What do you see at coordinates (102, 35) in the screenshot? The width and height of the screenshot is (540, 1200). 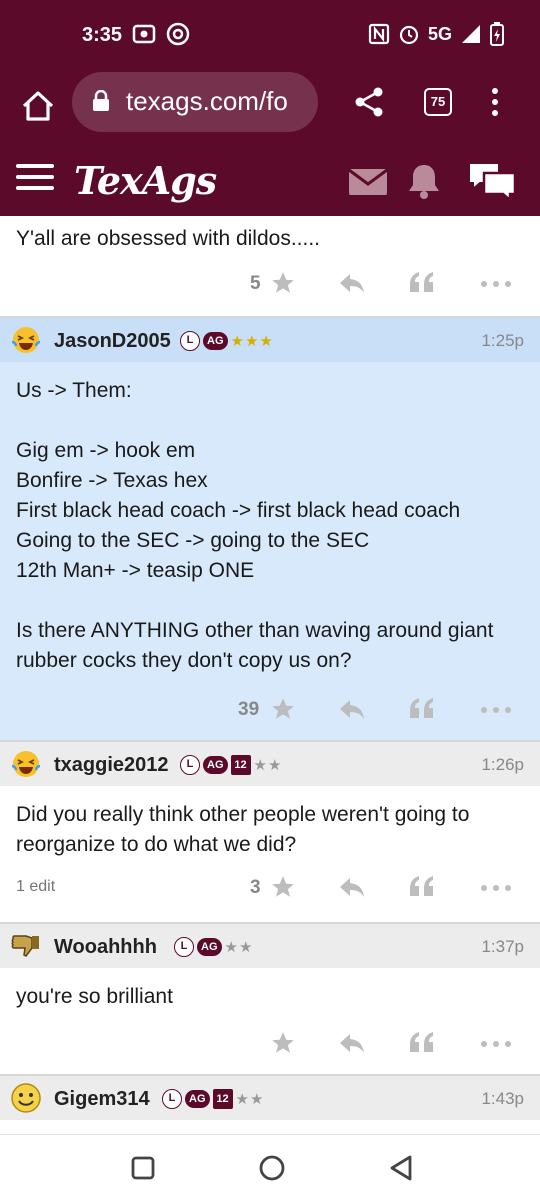 I see `status-time: 3:35` at bounding box center [102, 35].